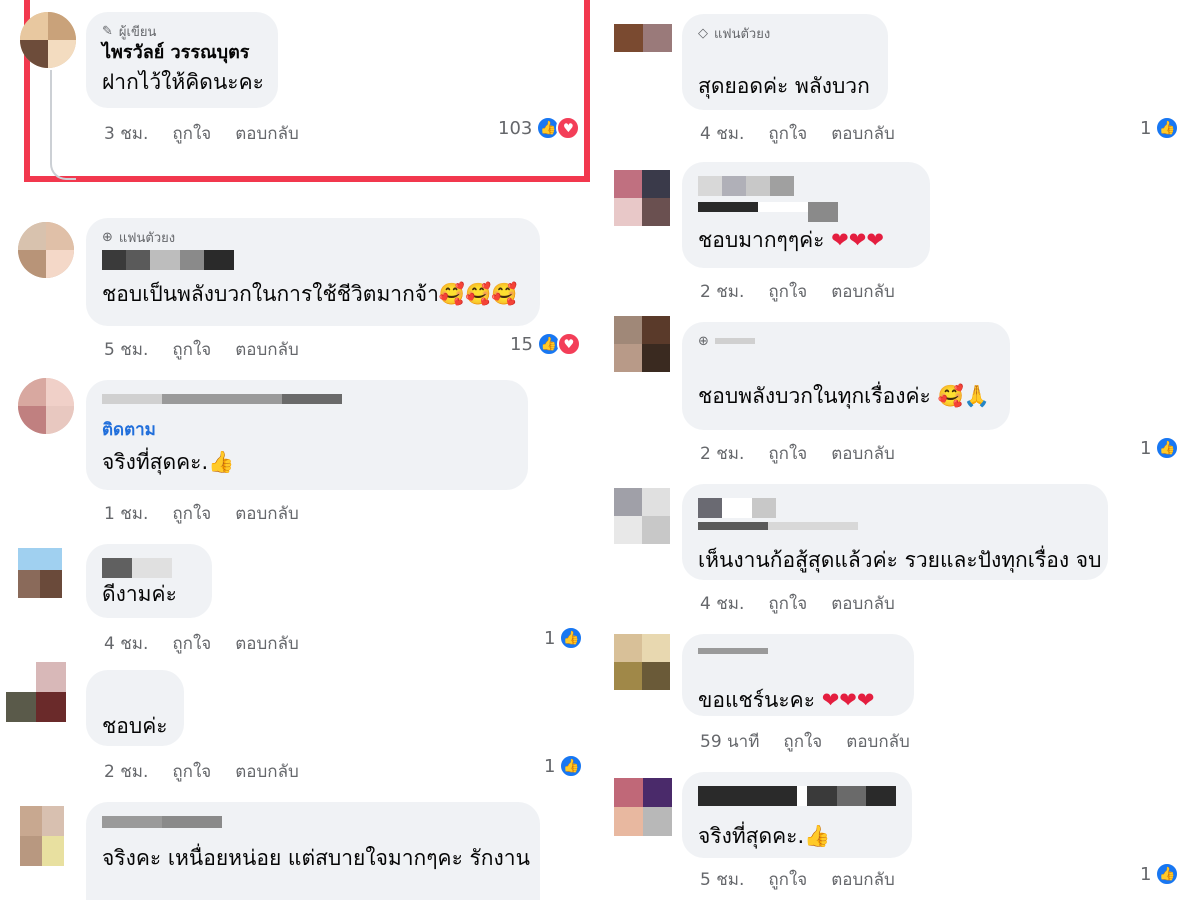  Describe the element at coordinates (137, 32) in the screenshot. I see `badge-label: ผู้เขียน` at that location.